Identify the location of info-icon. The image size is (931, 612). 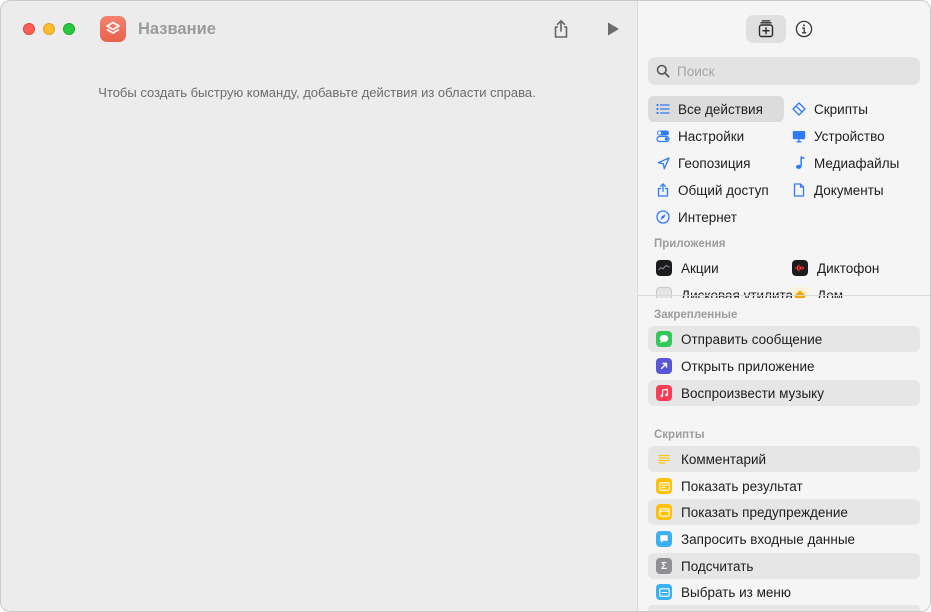
(804, 29).